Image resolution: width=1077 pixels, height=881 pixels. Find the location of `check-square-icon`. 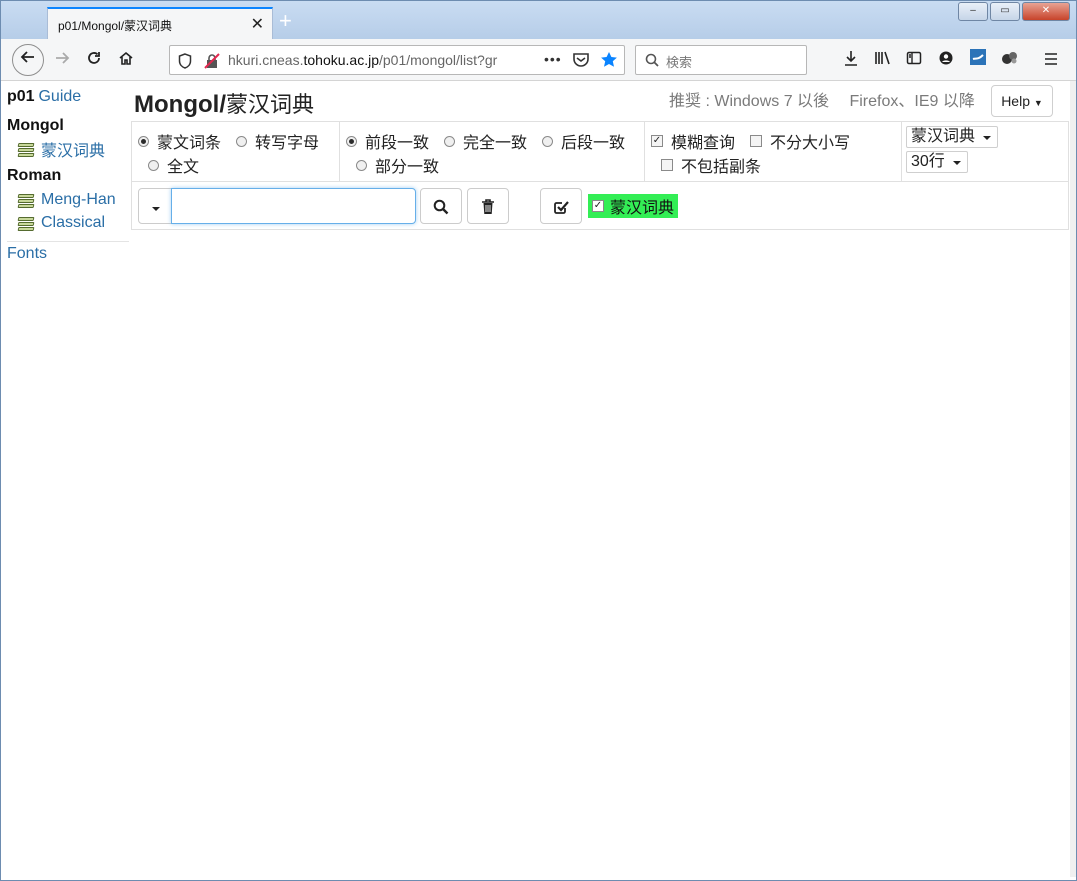

check-square-icon is located at coordinates (561, 206).